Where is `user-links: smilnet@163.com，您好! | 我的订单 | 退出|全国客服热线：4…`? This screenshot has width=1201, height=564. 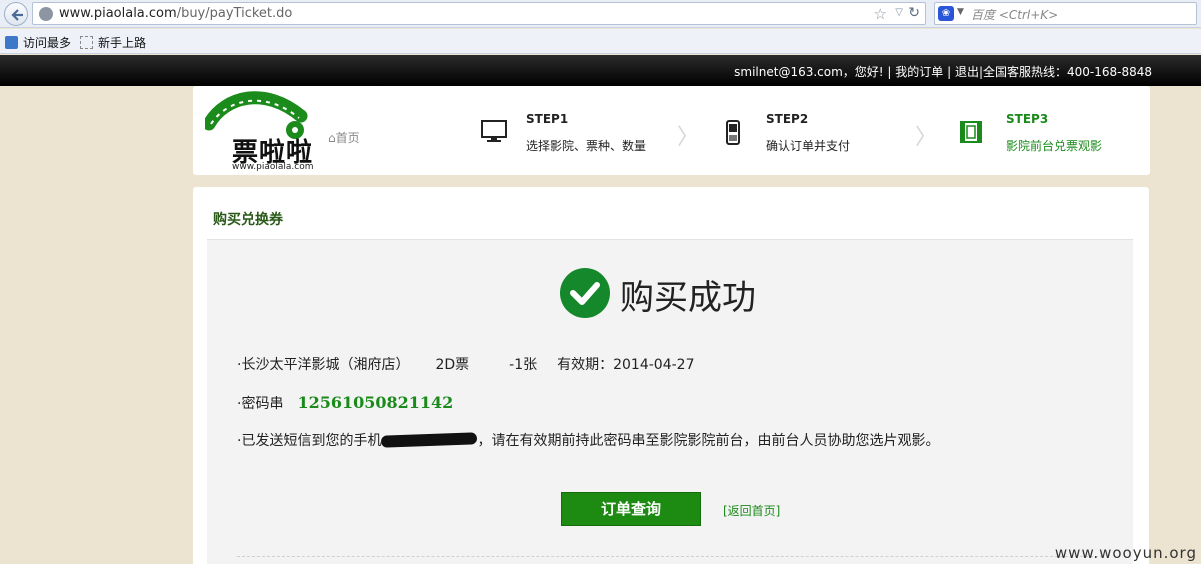 user-links: smilnet@163.com，您好! | 我的订单 | 退出|全国客服热线：4… is located at coordinates (943, 71).